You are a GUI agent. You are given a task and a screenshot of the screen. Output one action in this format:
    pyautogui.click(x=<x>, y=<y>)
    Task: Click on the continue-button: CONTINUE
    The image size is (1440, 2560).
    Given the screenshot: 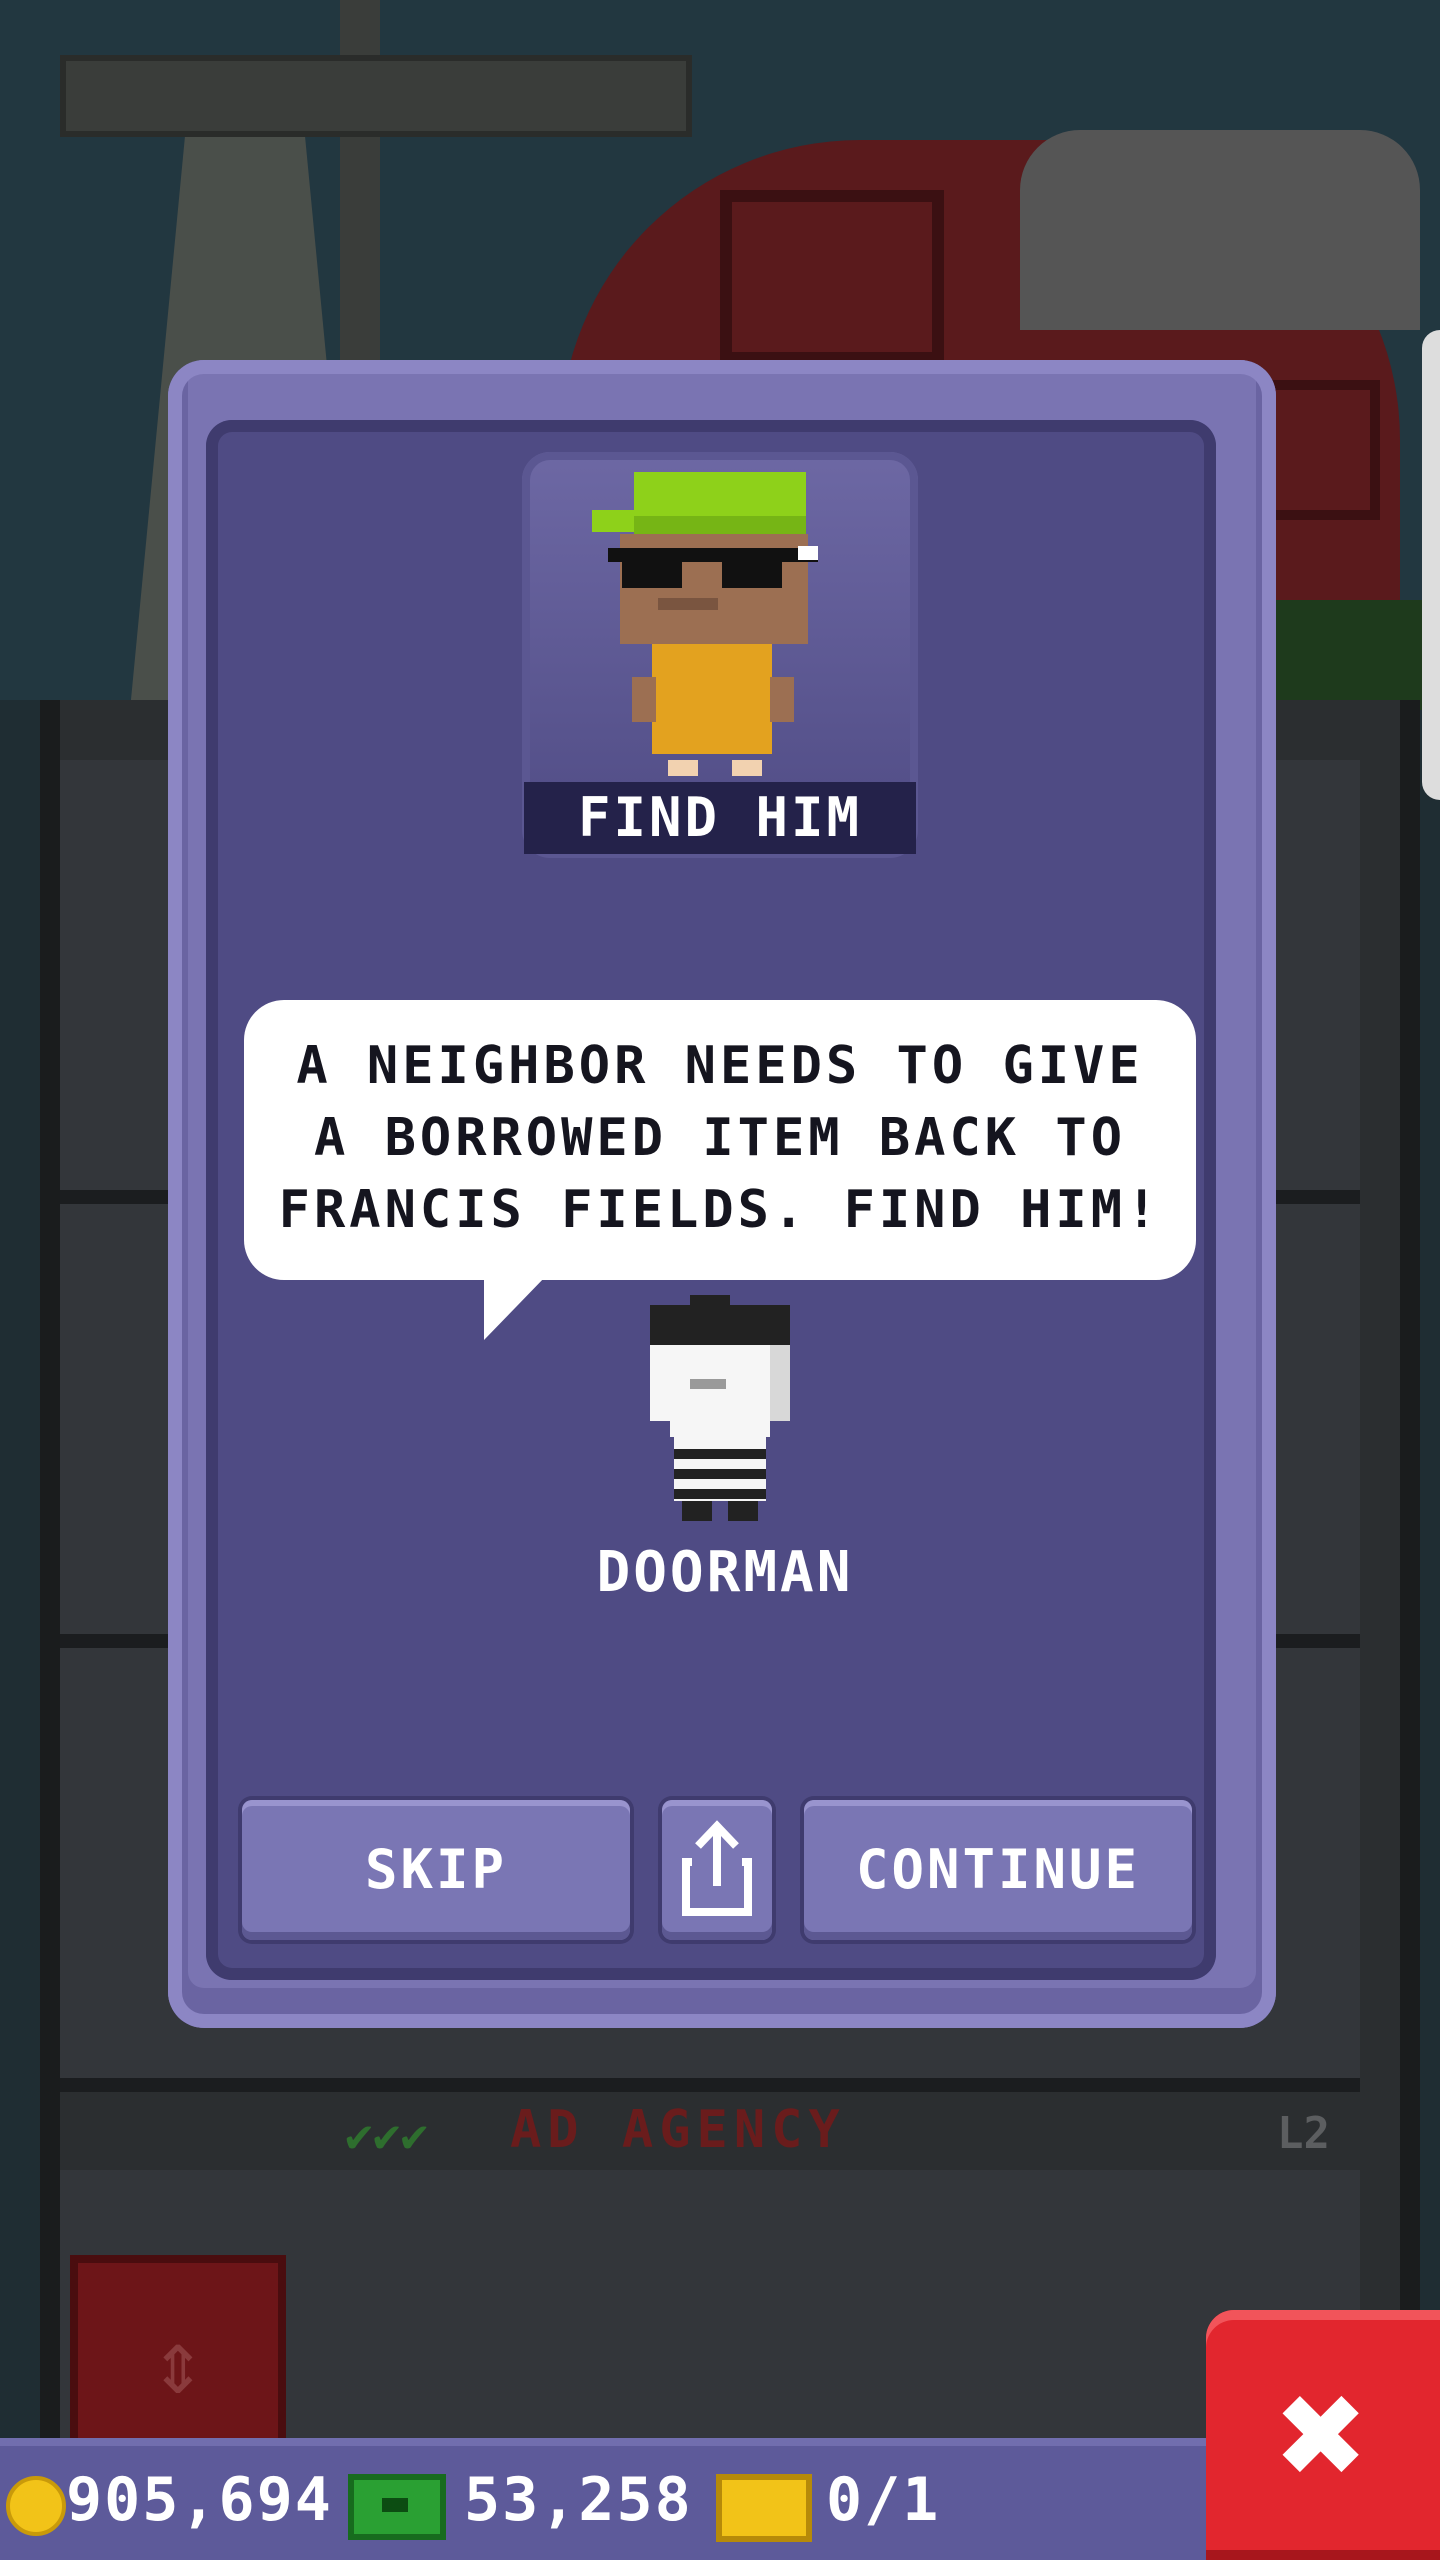 What is the action you would take?
    pyautogui.click(x=998, y=1870)
    